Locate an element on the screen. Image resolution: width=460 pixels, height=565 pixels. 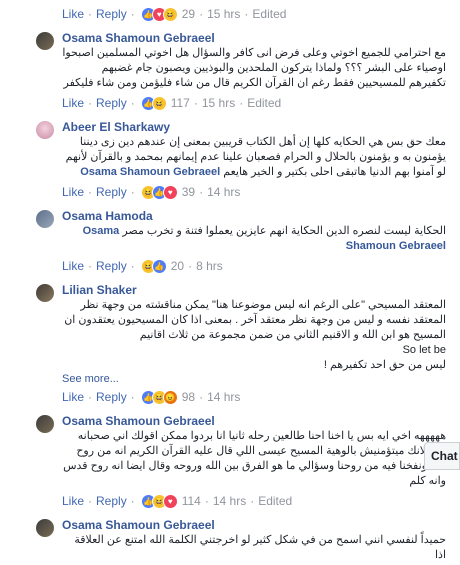
mention-tag: Osama Shamoun Gebraeel is located at coordinates (150, 172).